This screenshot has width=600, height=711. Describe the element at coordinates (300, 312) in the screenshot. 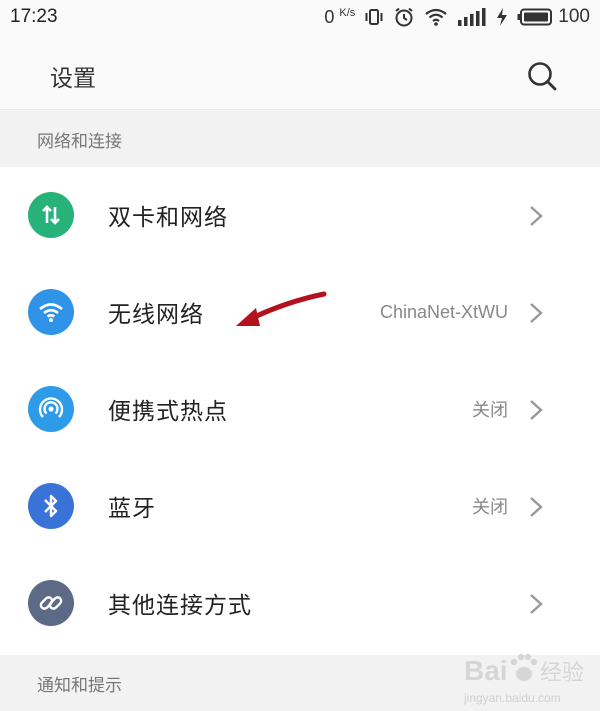

I see `list-item-wifi: 无线网络 ChinaNet-XtWU` at that location.